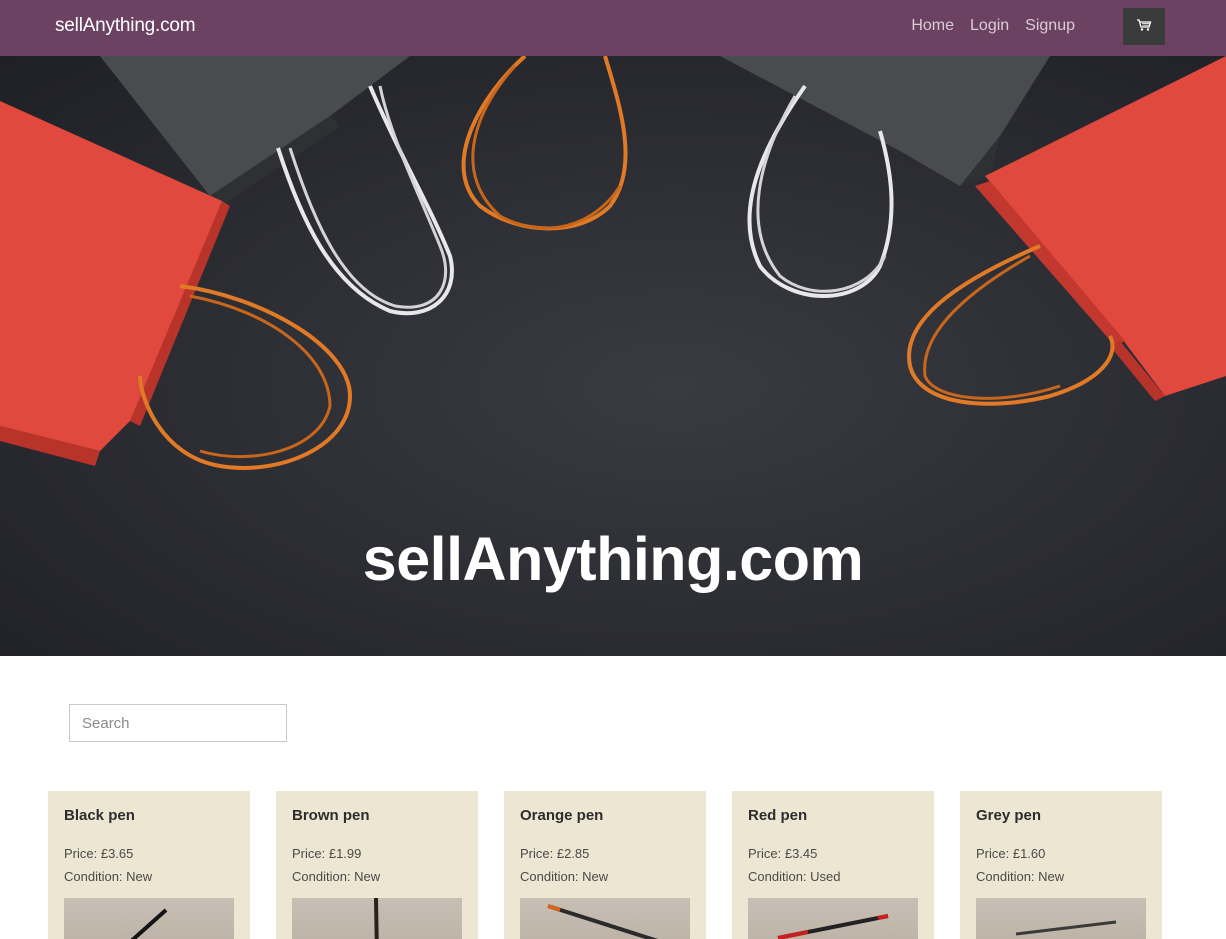 This screenshot has width=1226, height=939. I want to click on product-card: Black pen Price: £3.65 Condition: New, so click(149, 865).